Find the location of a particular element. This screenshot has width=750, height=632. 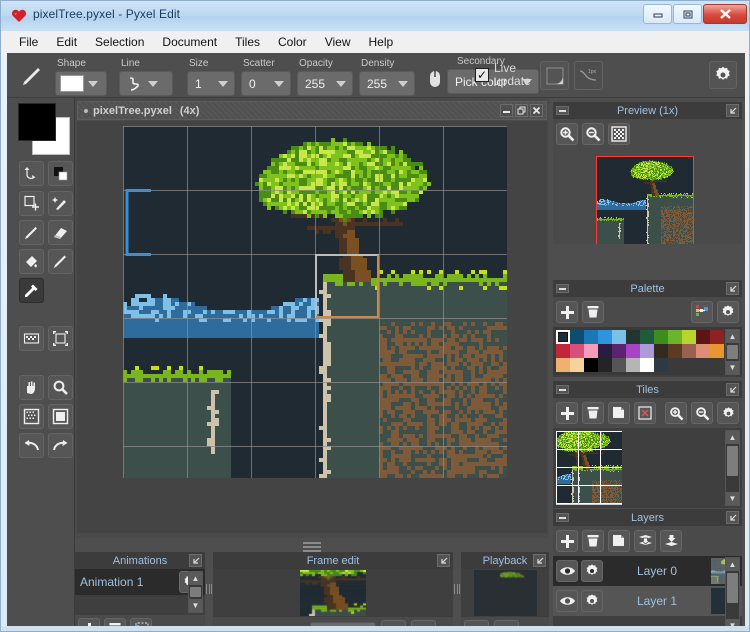

app-settings-button is located at coordinates (723, 75).